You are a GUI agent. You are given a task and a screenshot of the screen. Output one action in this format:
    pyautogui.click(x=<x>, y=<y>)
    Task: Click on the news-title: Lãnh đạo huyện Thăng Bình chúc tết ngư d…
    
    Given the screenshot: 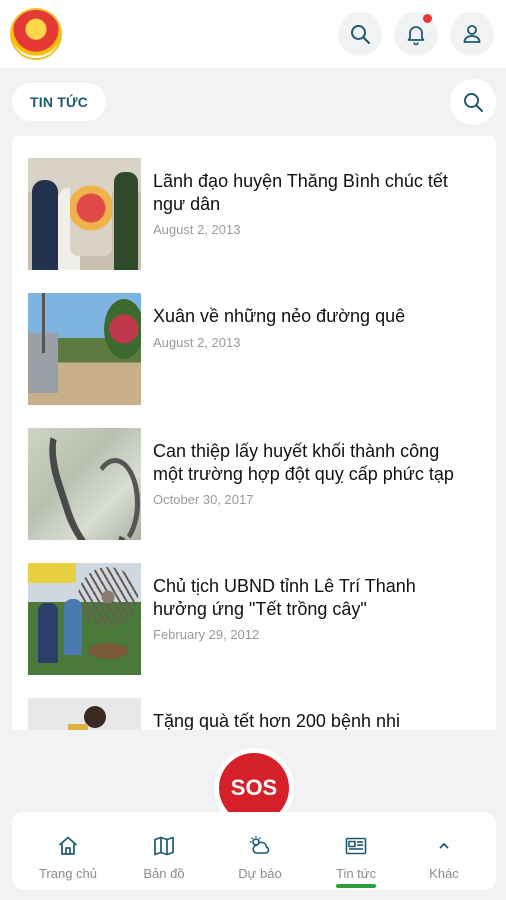 What is the action you would take?
    pyautogui.click(x=300, y=192)
    